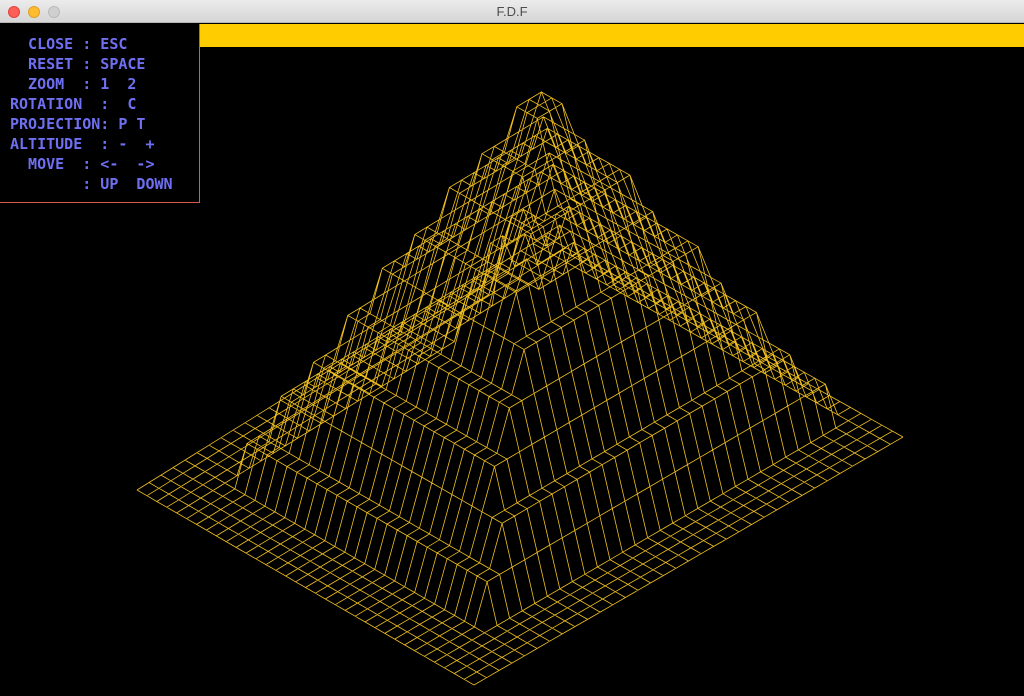 The image size is (1024, 696). Describe the element at coordinates (91, 184) in the screenshot. I see `help-line-move-ud: : UP DOWN` at that location.